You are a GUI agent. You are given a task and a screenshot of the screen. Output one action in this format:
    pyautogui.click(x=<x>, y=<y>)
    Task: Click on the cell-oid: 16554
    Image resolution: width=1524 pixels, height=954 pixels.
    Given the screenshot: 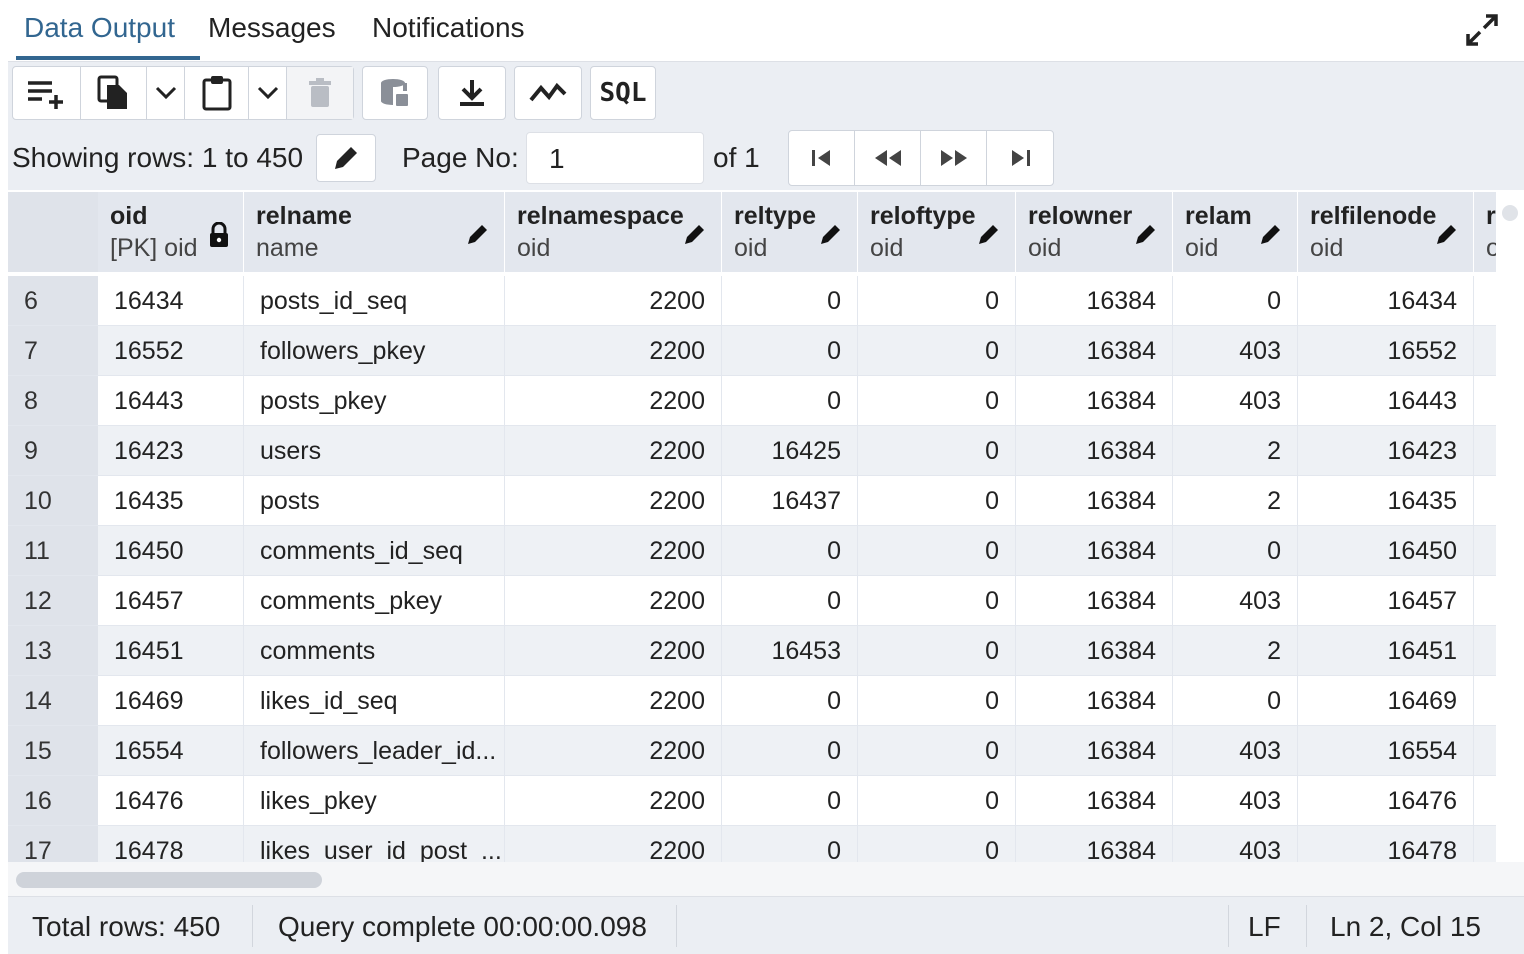 What is the action you would take?
    pyautogui.click(x=171, y=751)
    